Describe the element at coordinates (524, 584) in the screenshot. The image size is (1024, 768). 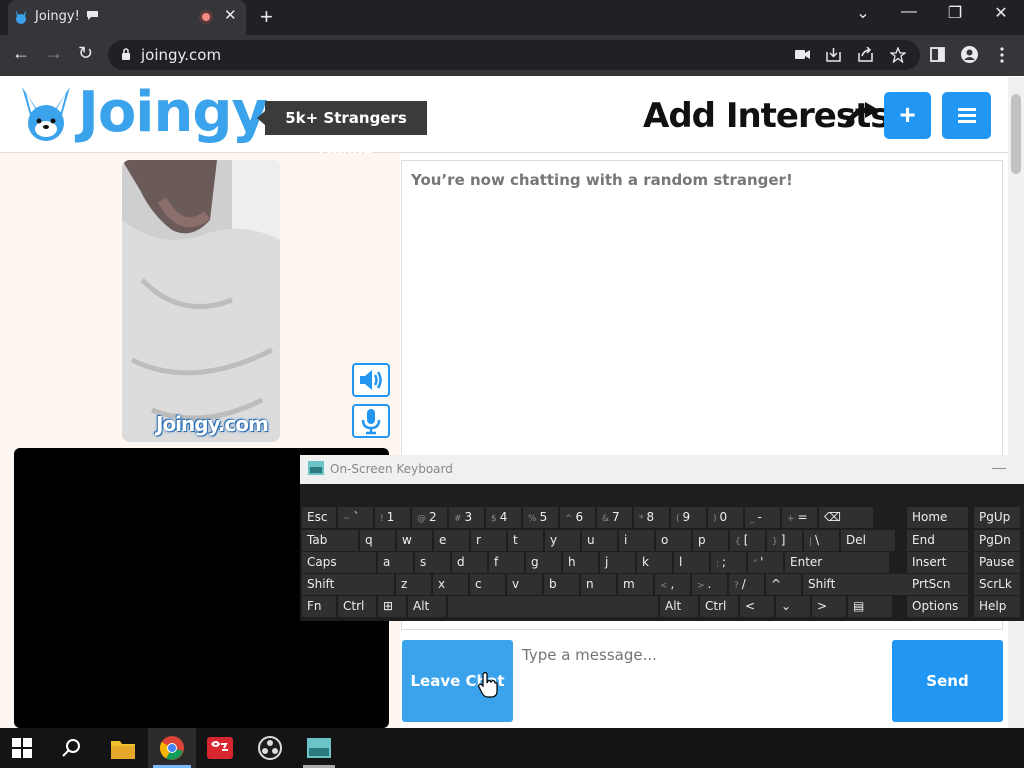
I see `osk-key: v` at that location.